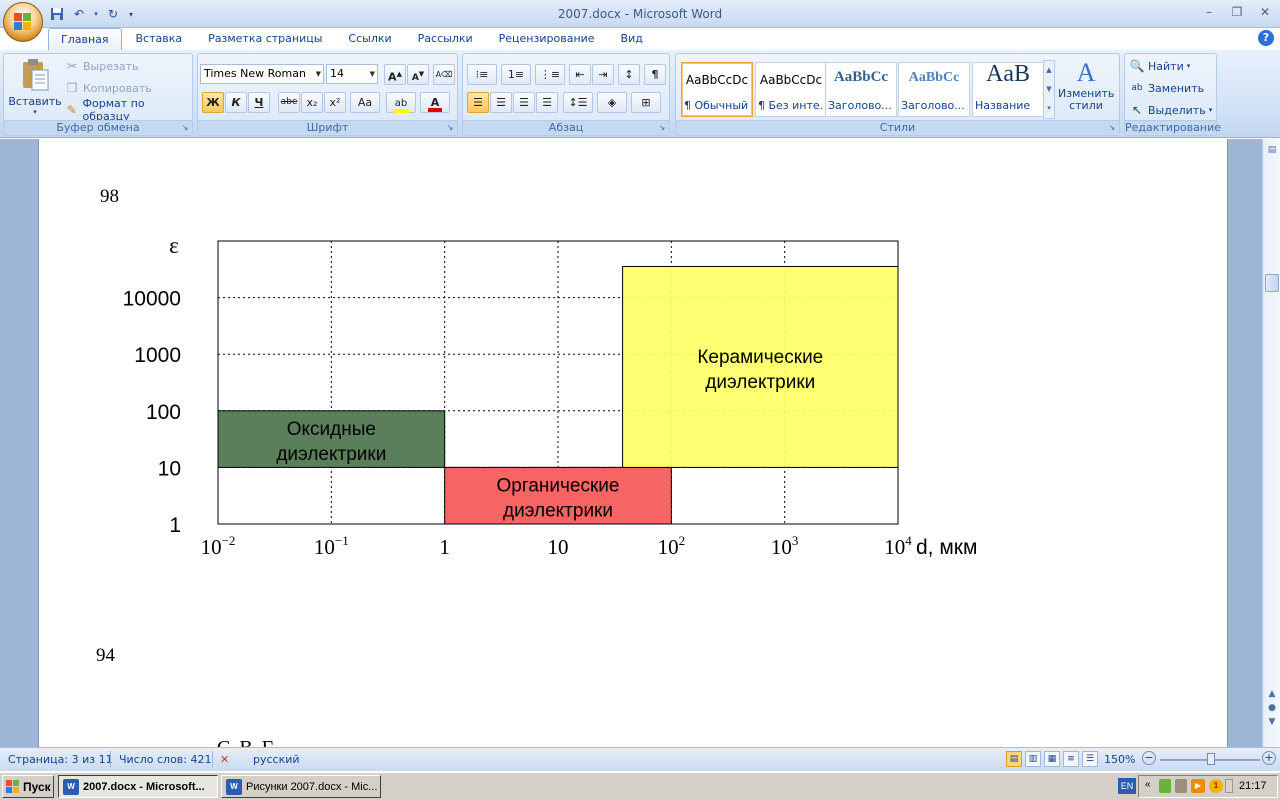  What do you see at coordinates (165, 759) in the screenshot?
I see `word-count: Число слов: 421` at bounding box center [165, 759].